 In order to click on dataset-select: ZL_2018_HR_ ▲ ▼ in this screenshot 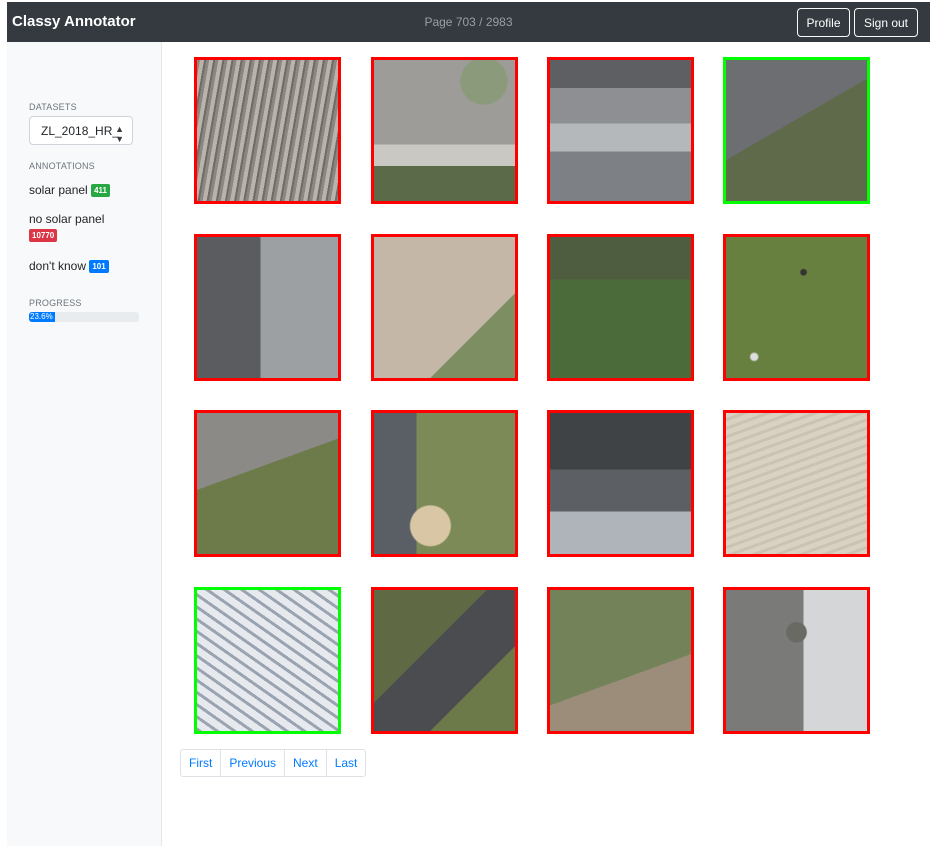, I will do `click(81, 130)`.